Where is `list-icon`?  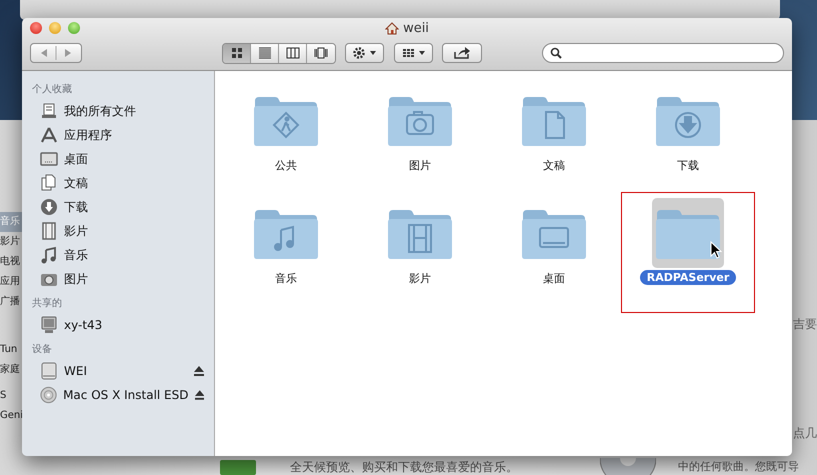
list-icon is located at coordinates (265, 53).